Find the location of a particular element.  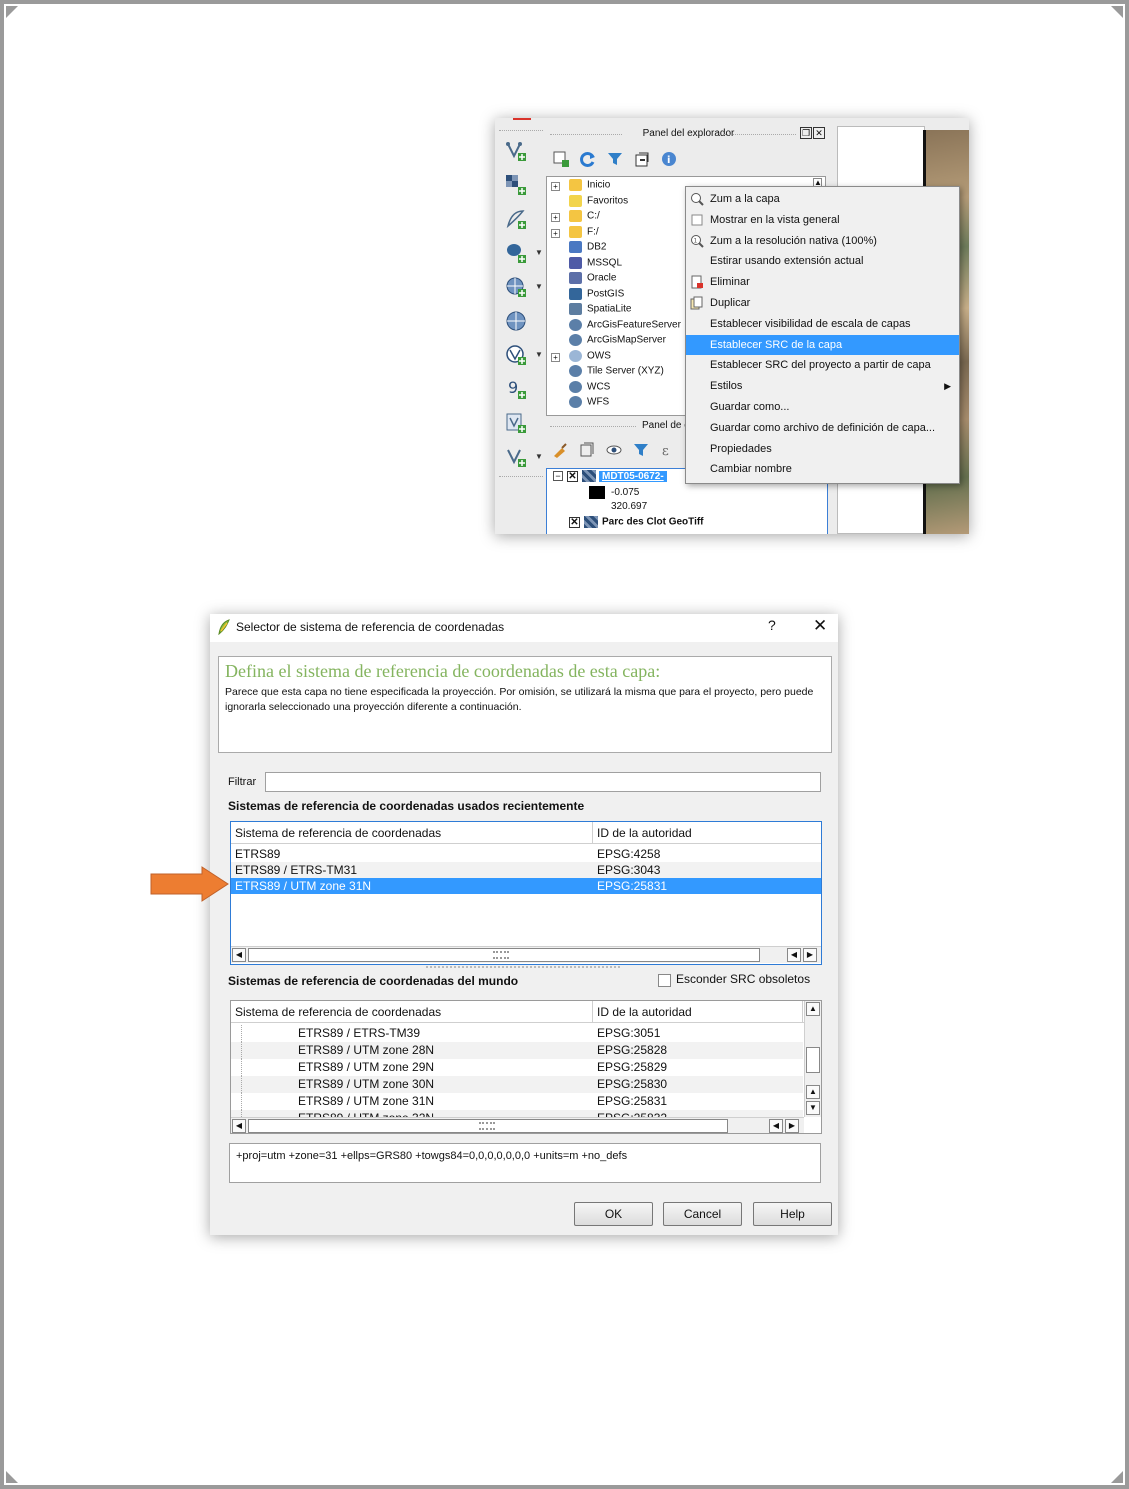

cancel-button: Cancel is located at coordinates (702, 1214).